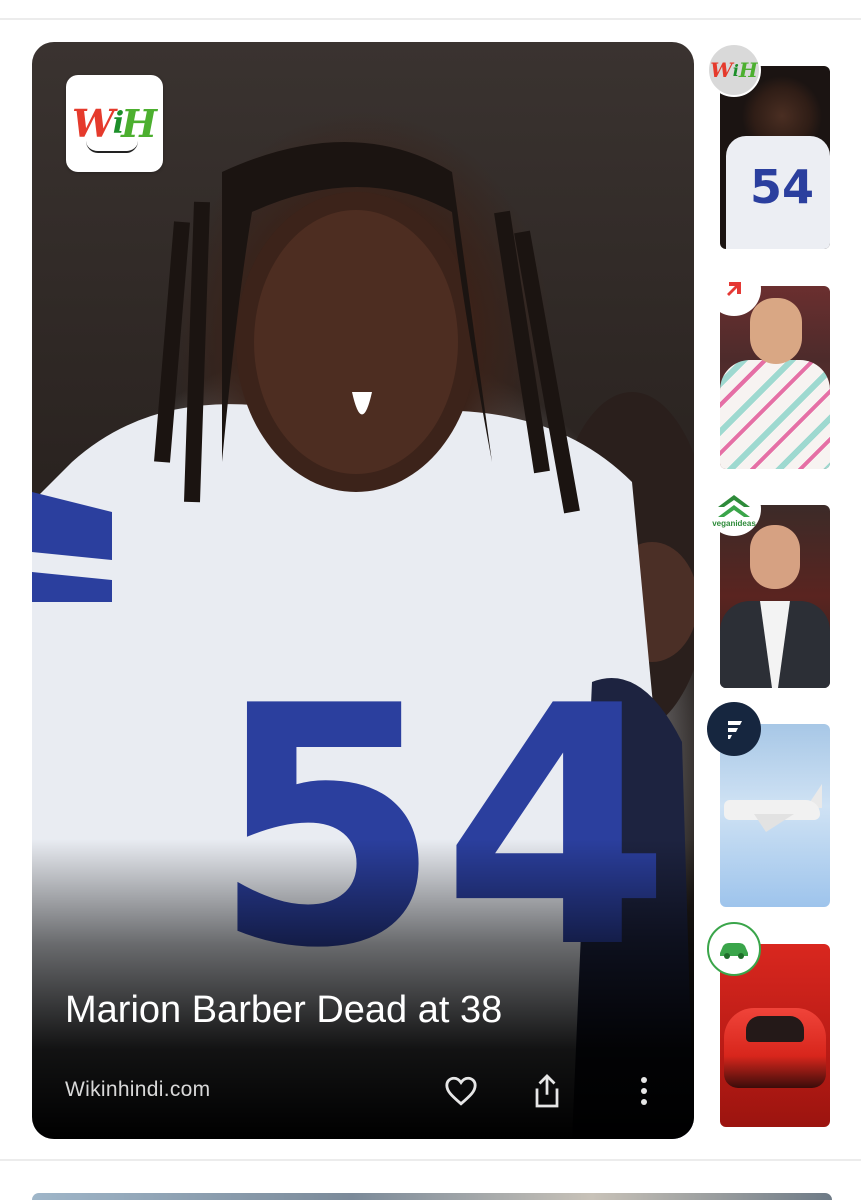 This screenshot has width=861, height=1200. I want to click on f-logo-icon, so click(735, 730).